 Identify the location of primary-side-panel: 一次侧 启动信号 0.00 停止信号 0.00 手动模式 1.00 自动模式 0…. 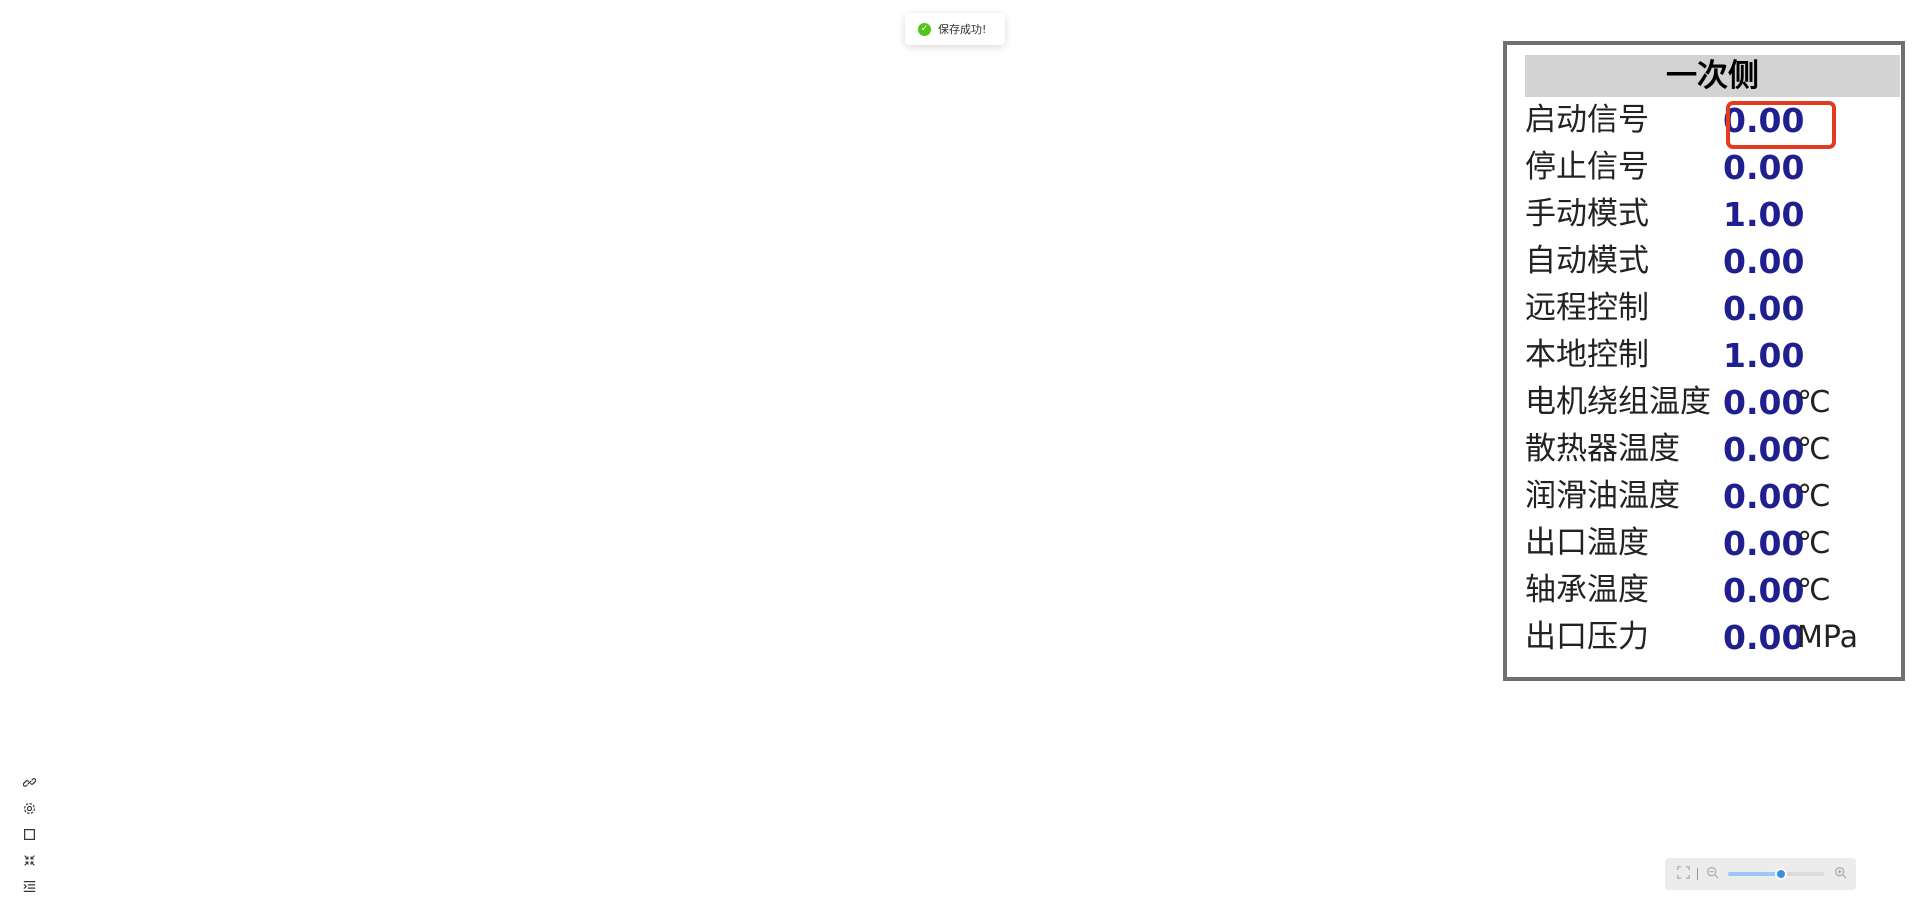
(1704, 361).